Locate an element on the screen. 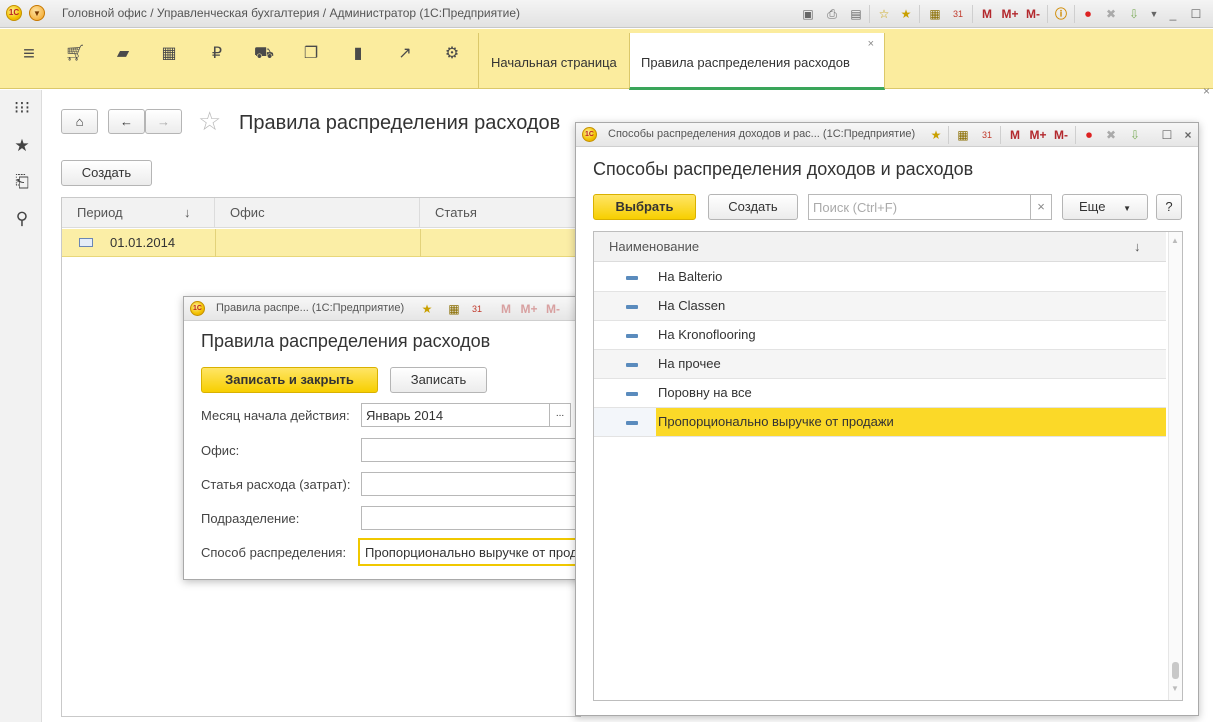 The image size is (1213, 722). list-item-selected: Пропорционально выручке от продажи is located at coordinates (880, 422).